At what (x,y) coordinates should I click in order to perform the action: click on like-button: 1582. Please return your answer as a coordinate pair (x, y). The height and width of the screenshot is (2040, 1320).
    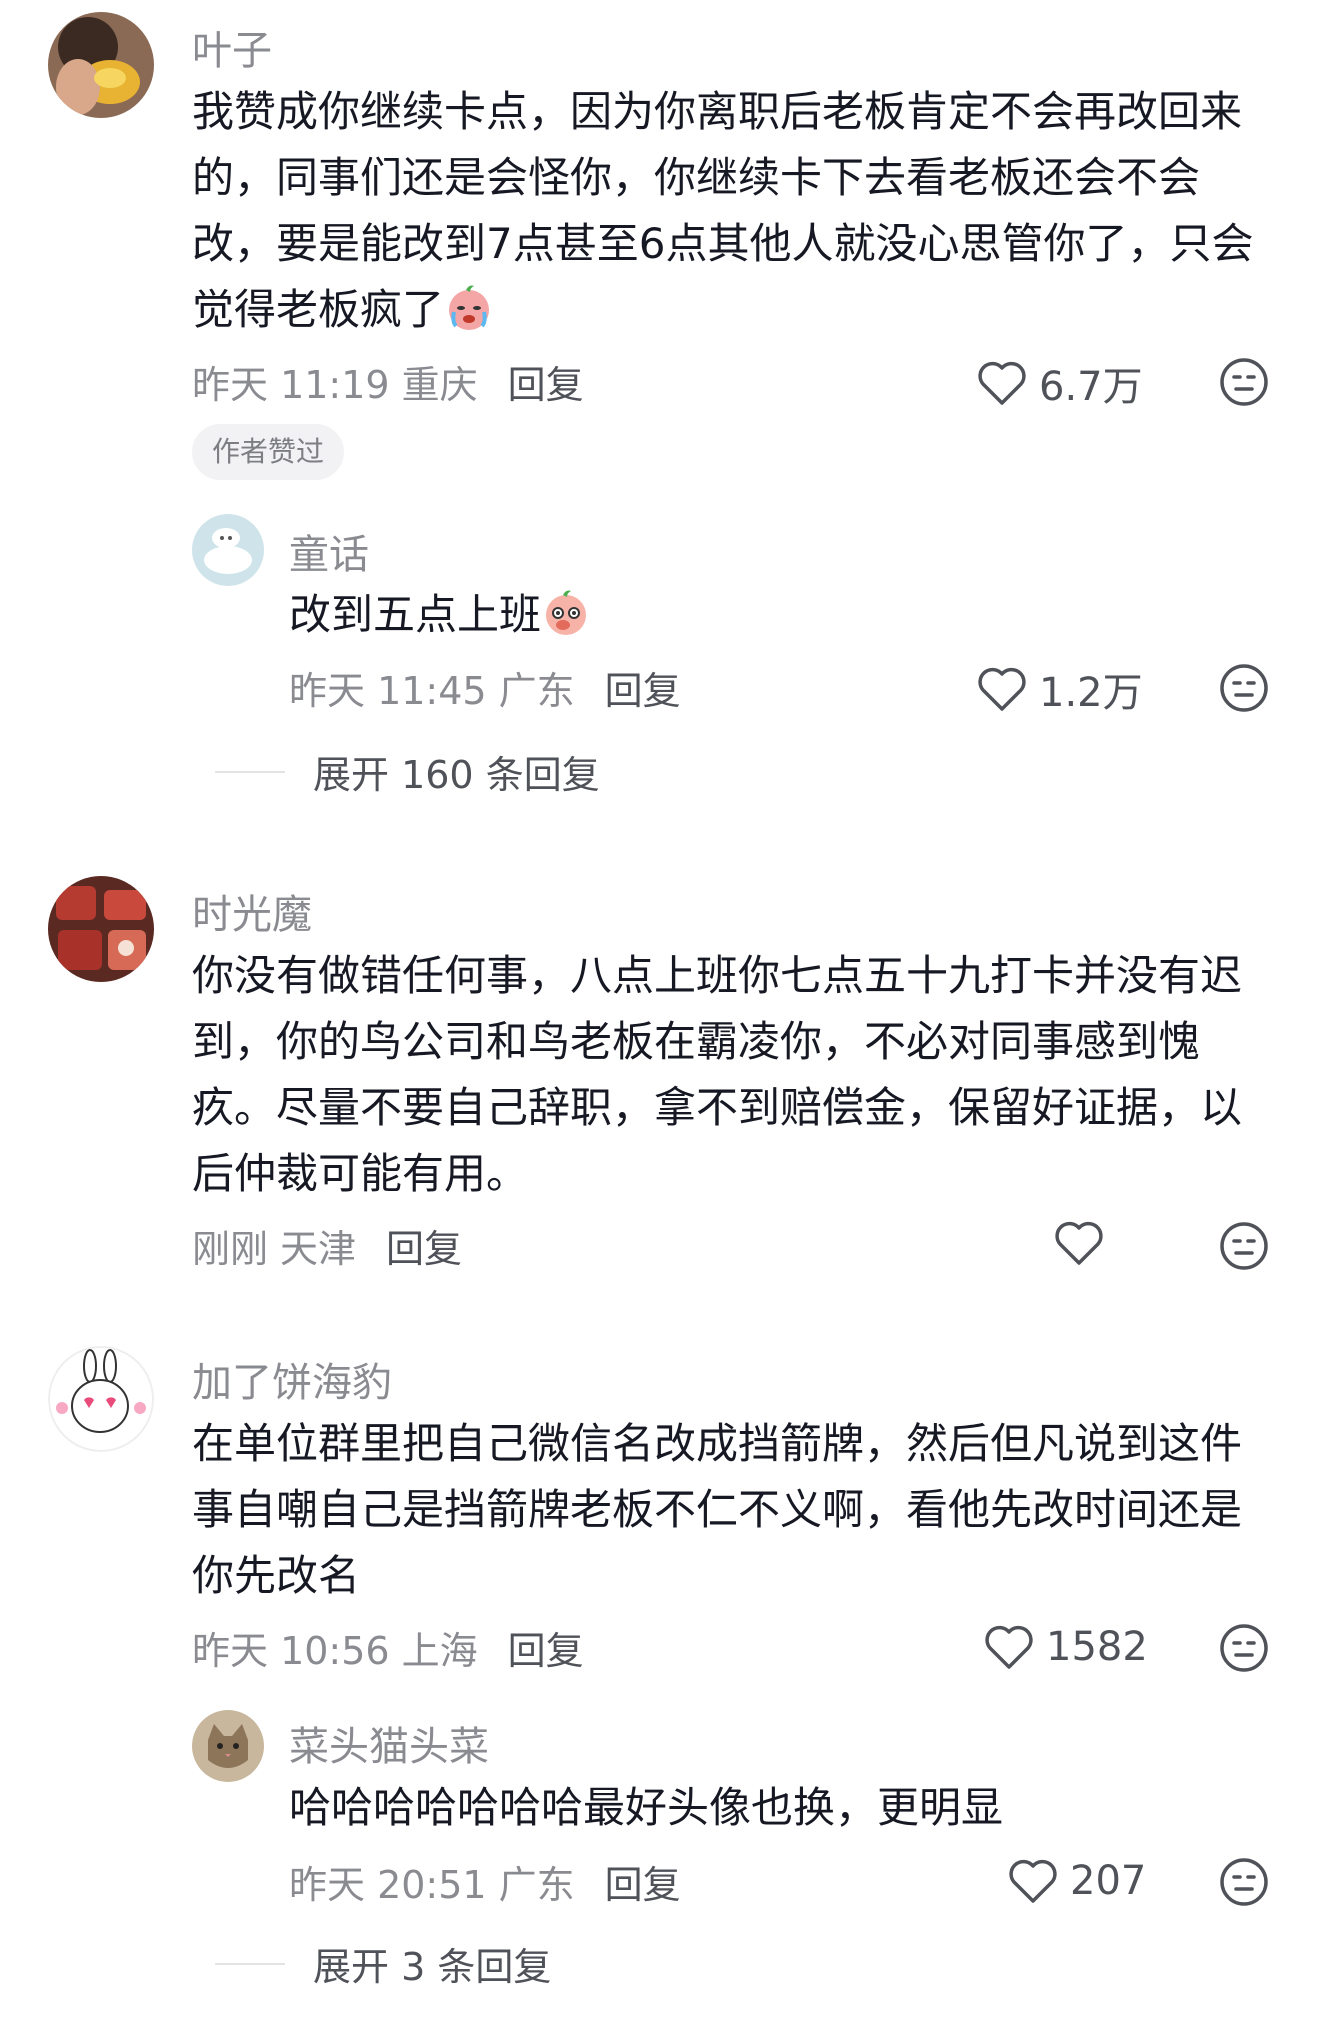
    Looking at the image, I should click on (1065, 1647).